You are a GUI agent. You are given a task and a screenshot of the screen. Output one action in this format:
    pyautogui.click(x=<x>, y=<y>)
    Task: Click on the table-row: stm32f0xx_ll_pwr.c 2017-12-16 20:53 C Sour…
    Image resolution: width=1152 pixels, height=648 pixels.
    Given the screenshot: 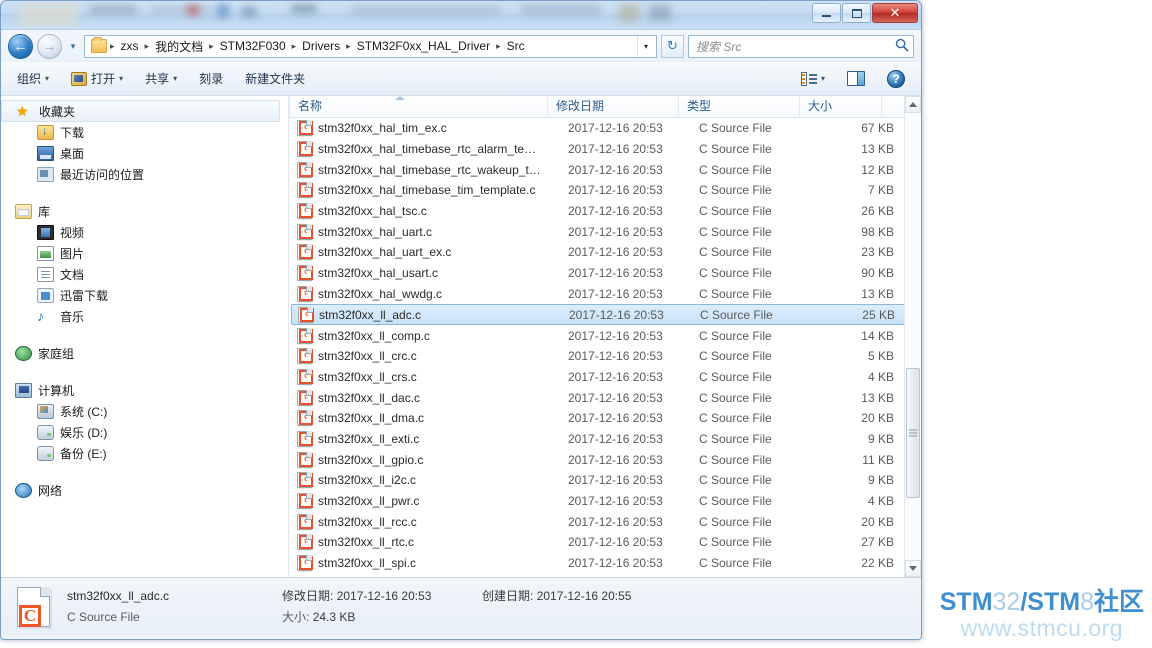 What is the action you would take?
    pyautogui.click(x=605, y=501)
    